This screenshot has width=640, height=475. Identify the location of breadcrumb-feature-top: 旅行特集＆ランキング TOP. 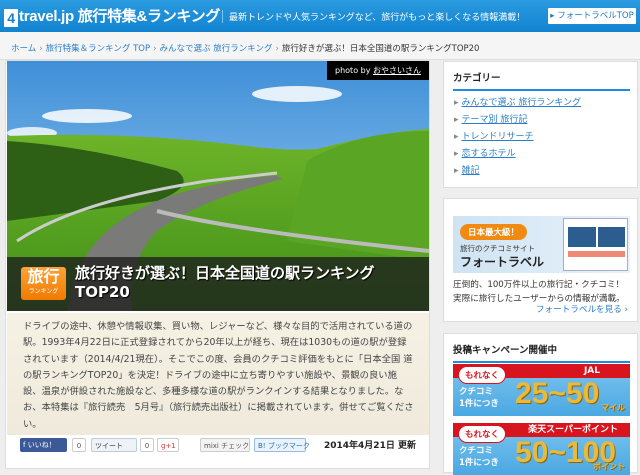
(98, 49).